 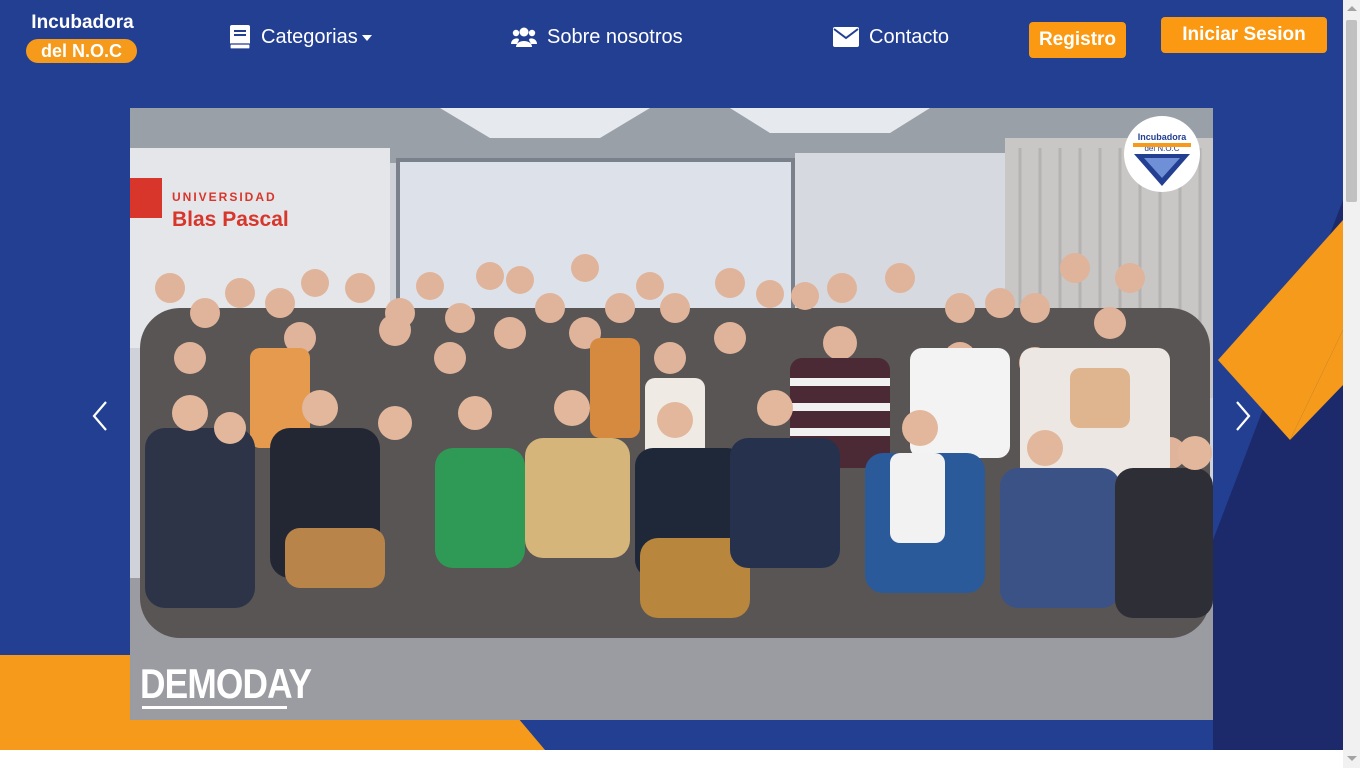 I want to click on chevron-left-icon, so click(x=99, y=416).